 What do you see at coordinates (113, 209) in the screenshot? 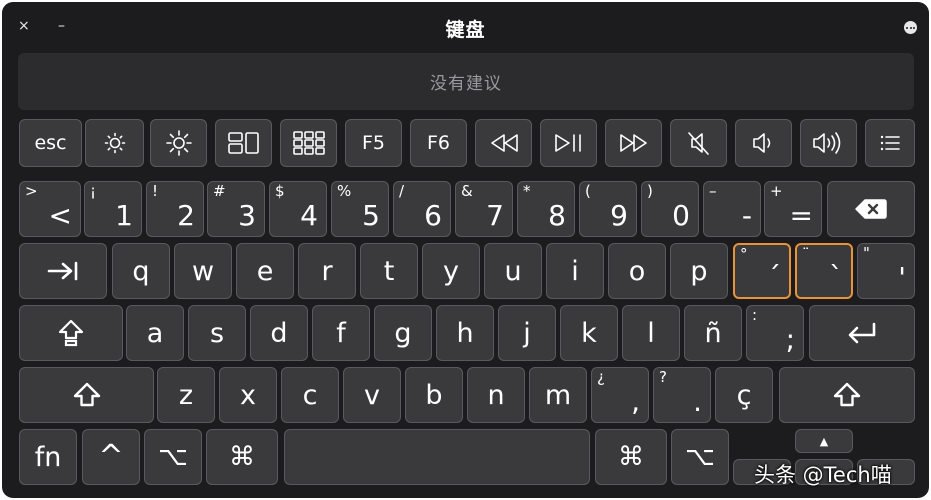
I see `key-1: ¡ 1` at bounding box center [113, 209].